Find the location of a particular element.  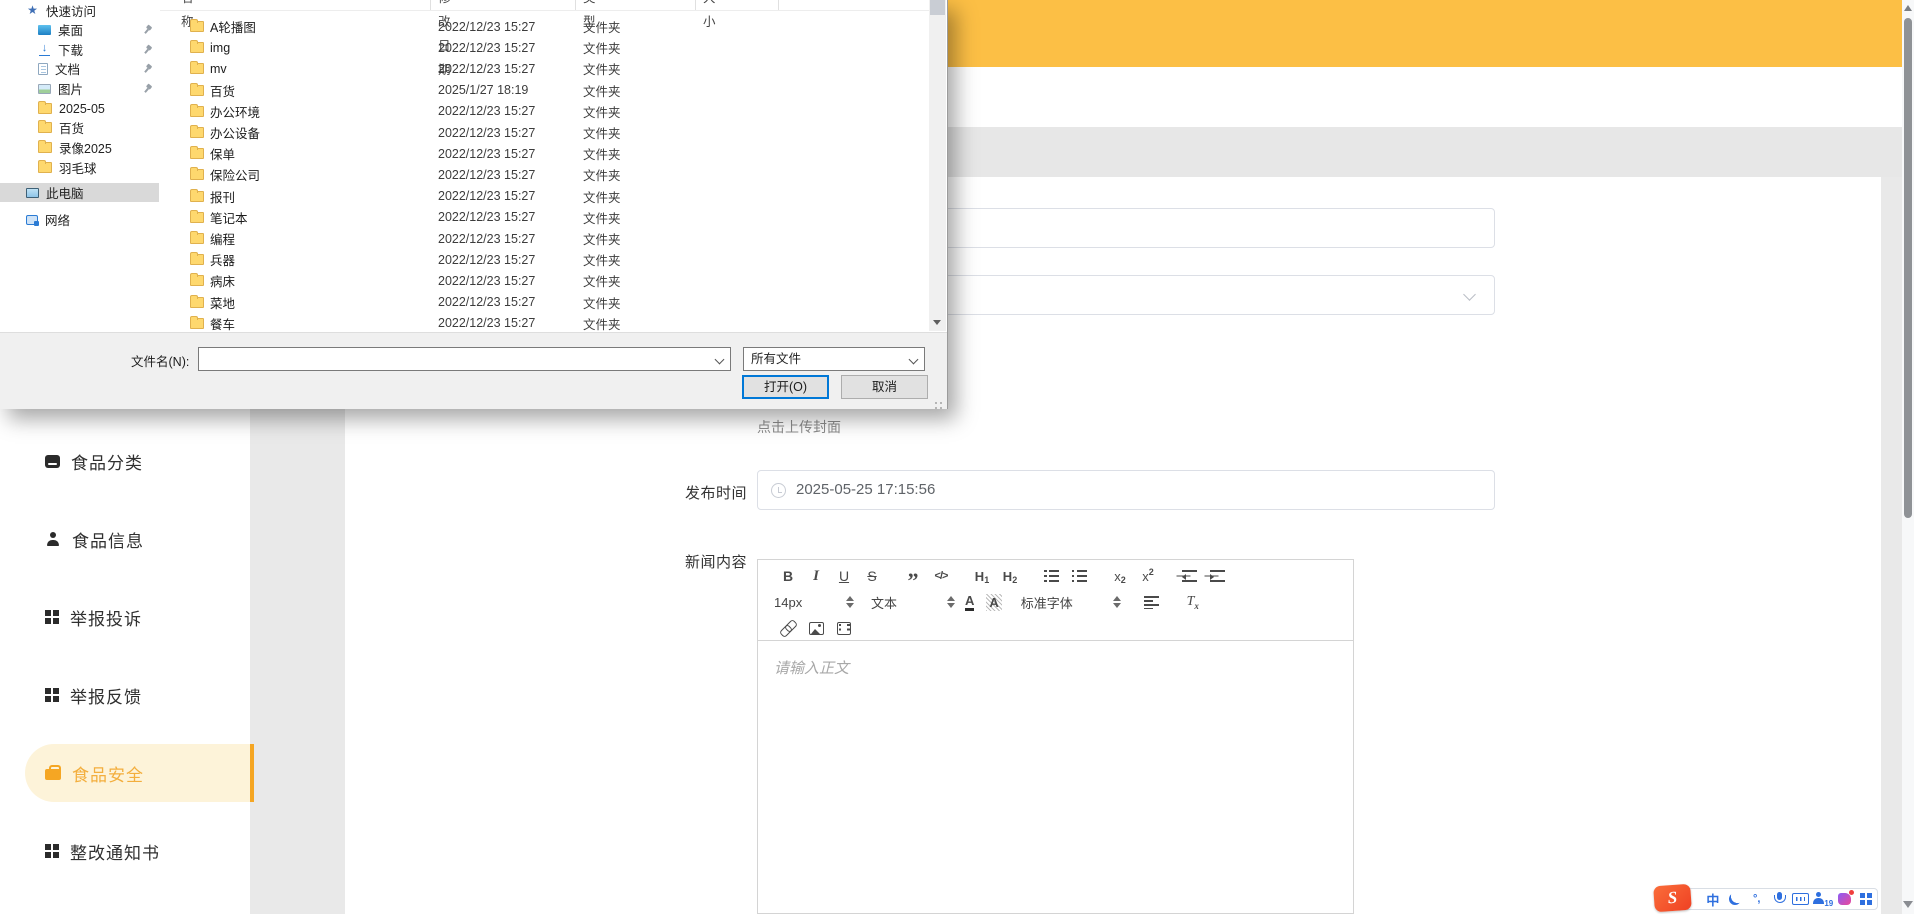

size-picker: 14px is located at coordinates (816, 602).